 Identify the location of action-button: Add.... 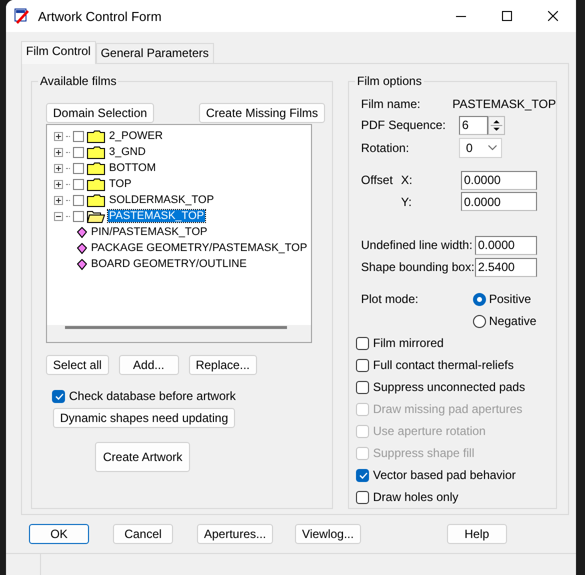
(148, 365).